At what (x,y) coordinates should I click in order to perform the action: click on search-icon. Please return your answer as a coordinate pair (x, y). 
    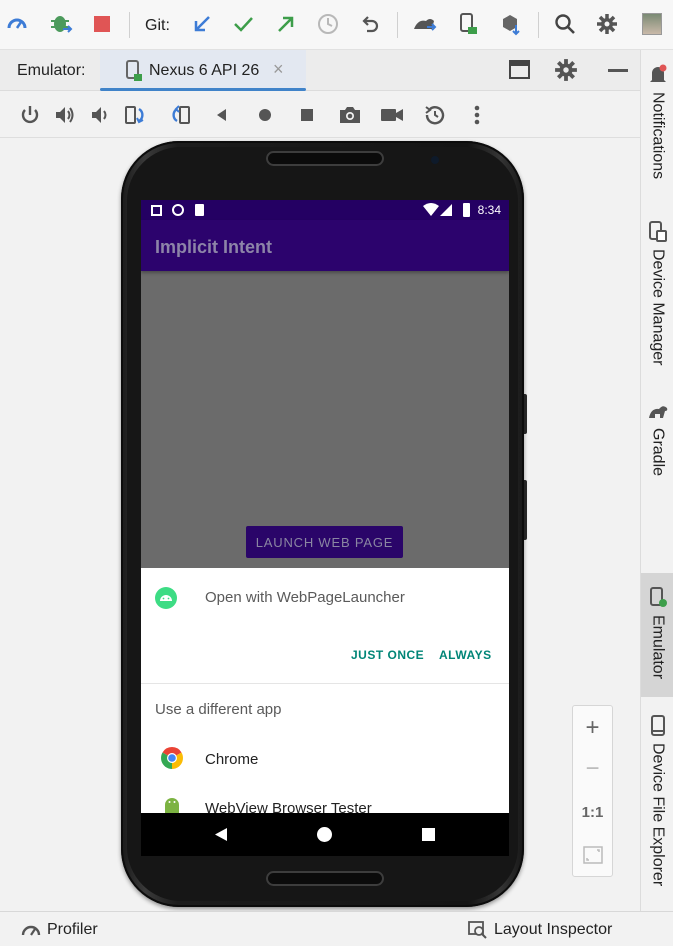
    Looking at the image, I should click on (565, 24).